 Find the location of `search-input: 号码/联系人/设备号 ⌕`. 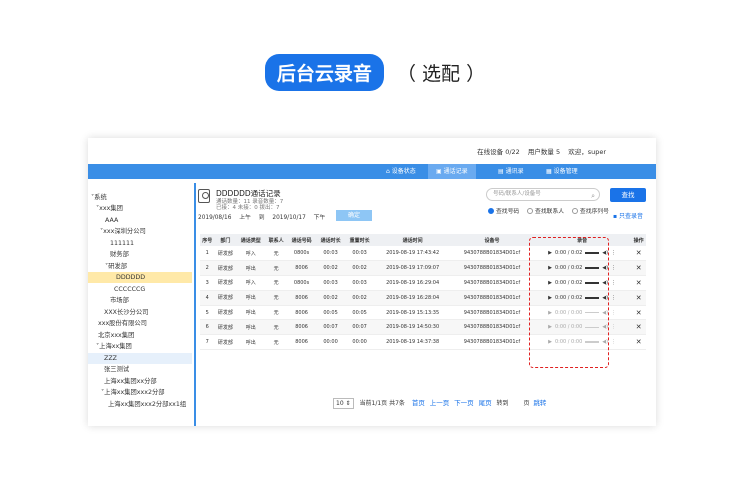

search-input: 号码/联系人/设备号 ⌕ is located at coordinates (543, 194).